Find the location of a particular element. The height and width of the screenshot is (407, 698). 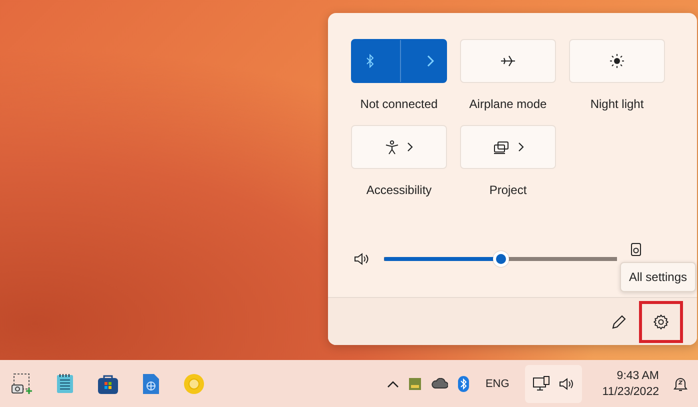

app-tray-icon is located at coordinates (415, 384).